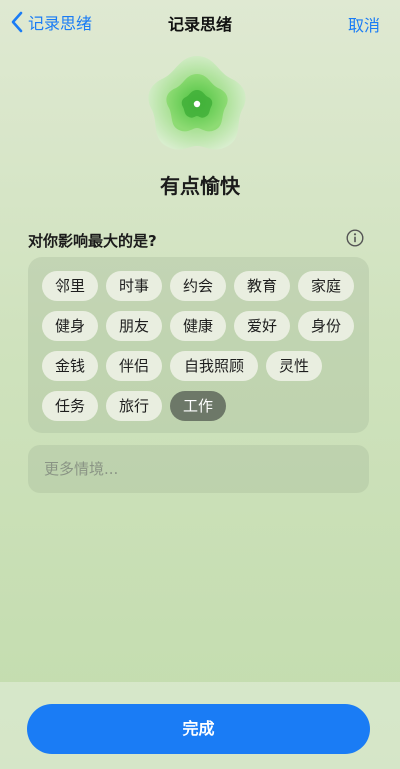 Image resolution: width=400 pixels, height=769 pixels. Describe the element at coordinates (194, 469) in the screenshot. I see `more-context-input` at that location.